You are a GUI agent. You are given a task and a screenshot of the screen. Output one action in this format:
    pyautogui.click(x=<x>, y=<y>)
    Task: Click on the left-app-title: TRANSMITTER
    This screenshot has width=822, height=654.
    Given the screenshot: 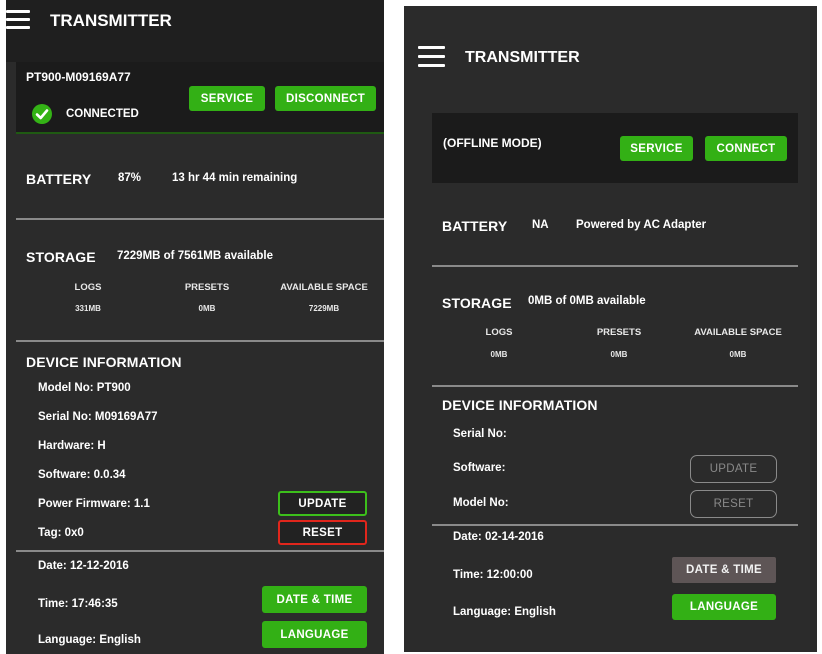 What is the action you would take?
    pyautogui.click(x=111, y=20)
    